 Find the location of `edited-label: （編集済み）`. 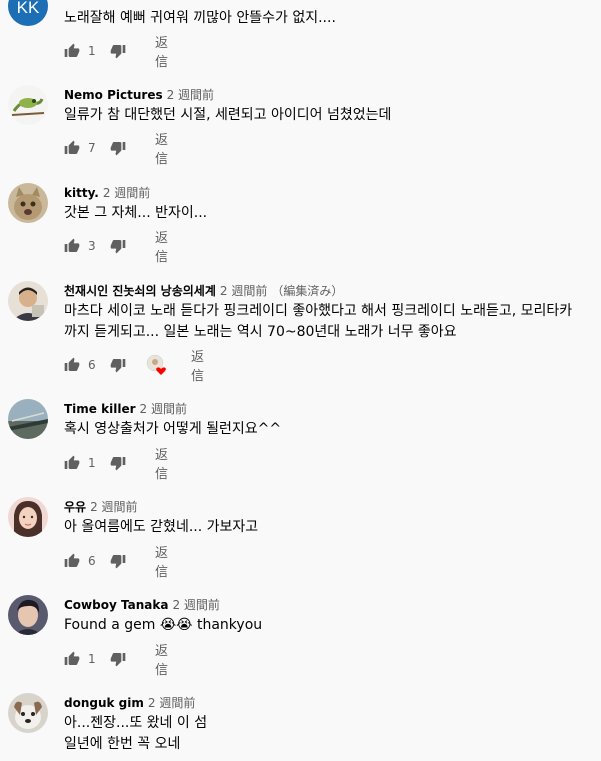

edited-label: （編集済み） is located at coordinates (307, 291).